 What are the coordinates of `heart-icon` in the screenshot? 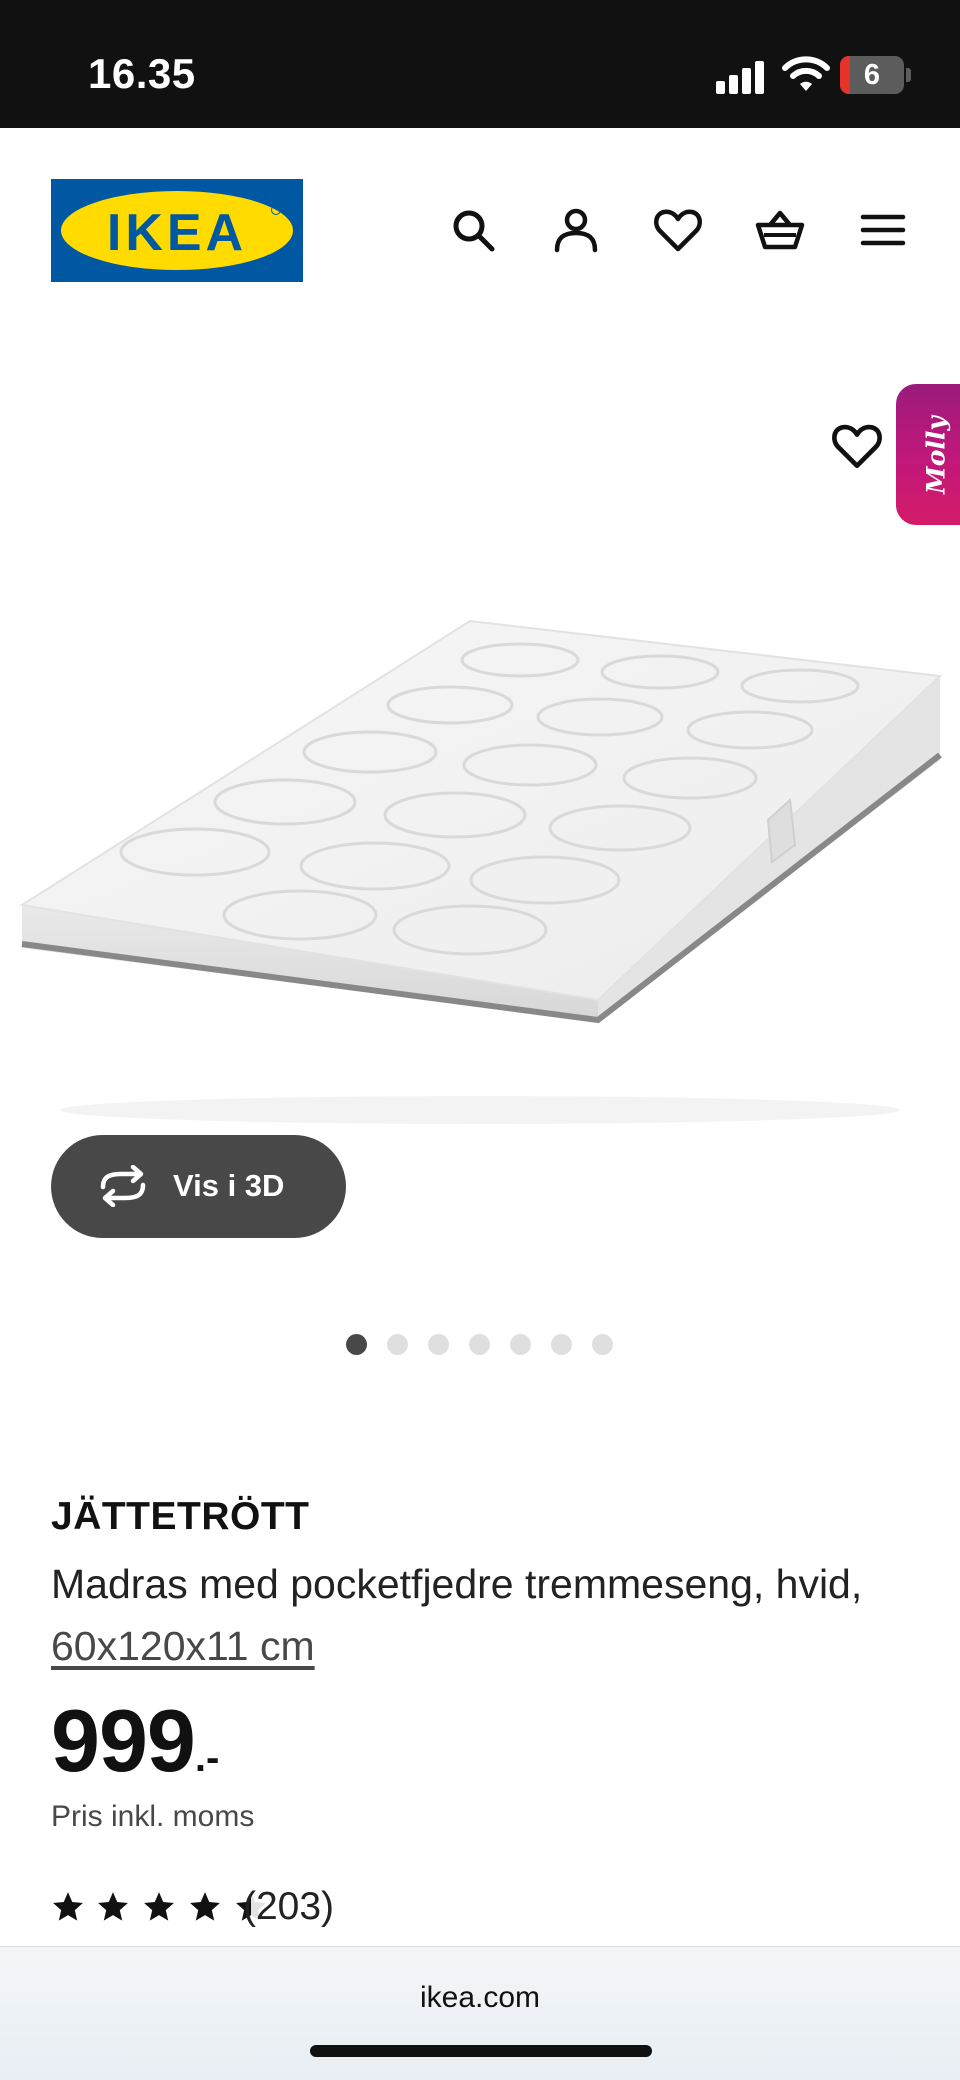 It's located at (678, 230).